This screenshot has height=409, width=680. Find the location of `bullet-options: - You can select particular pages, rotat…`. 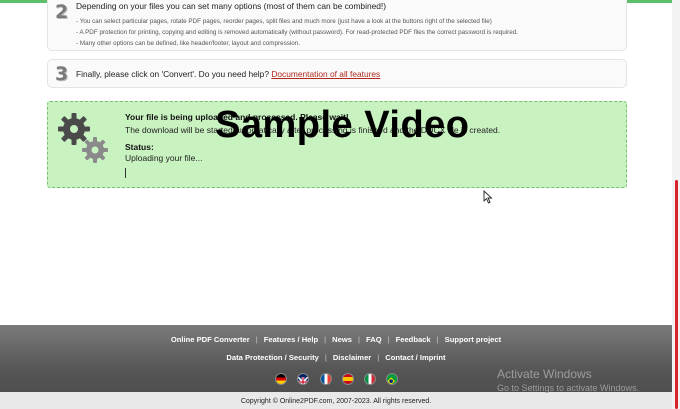

bullet-options: - You can select particular pages, rotat… is located at coordinates (284, 21).